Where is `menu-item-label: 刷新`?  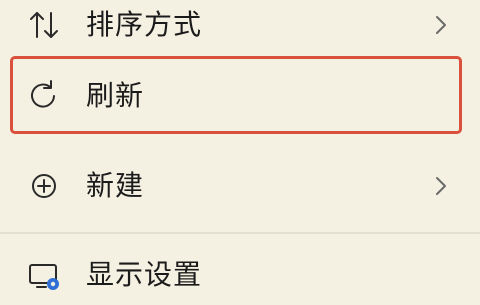
menu-item-label: 刷新 is located at coordinates (115, 95).